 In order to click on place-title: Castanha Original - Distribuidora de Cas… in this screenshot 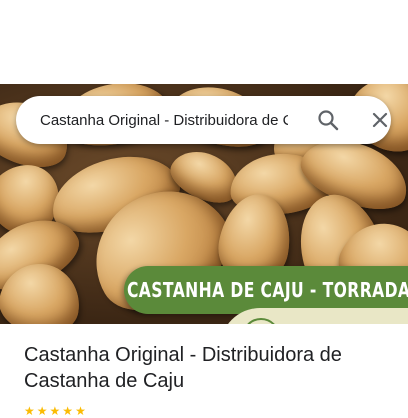, I will do `click(183, 368)`.